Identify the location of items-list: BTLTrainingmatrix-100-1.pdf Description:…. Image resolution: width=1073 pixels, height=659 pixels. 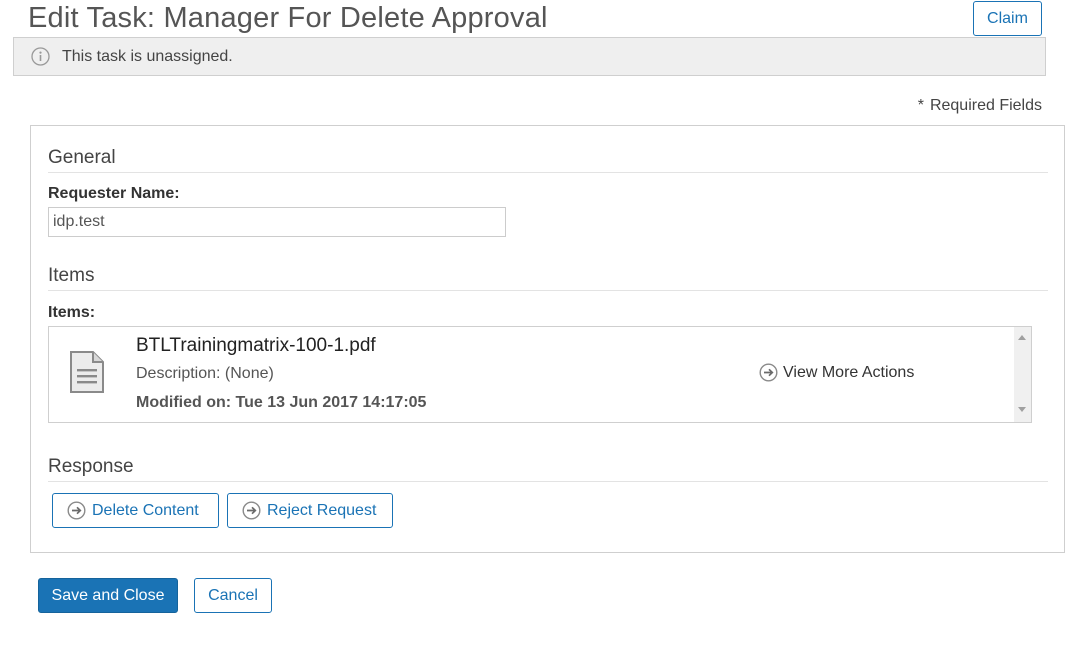
(540, 374).